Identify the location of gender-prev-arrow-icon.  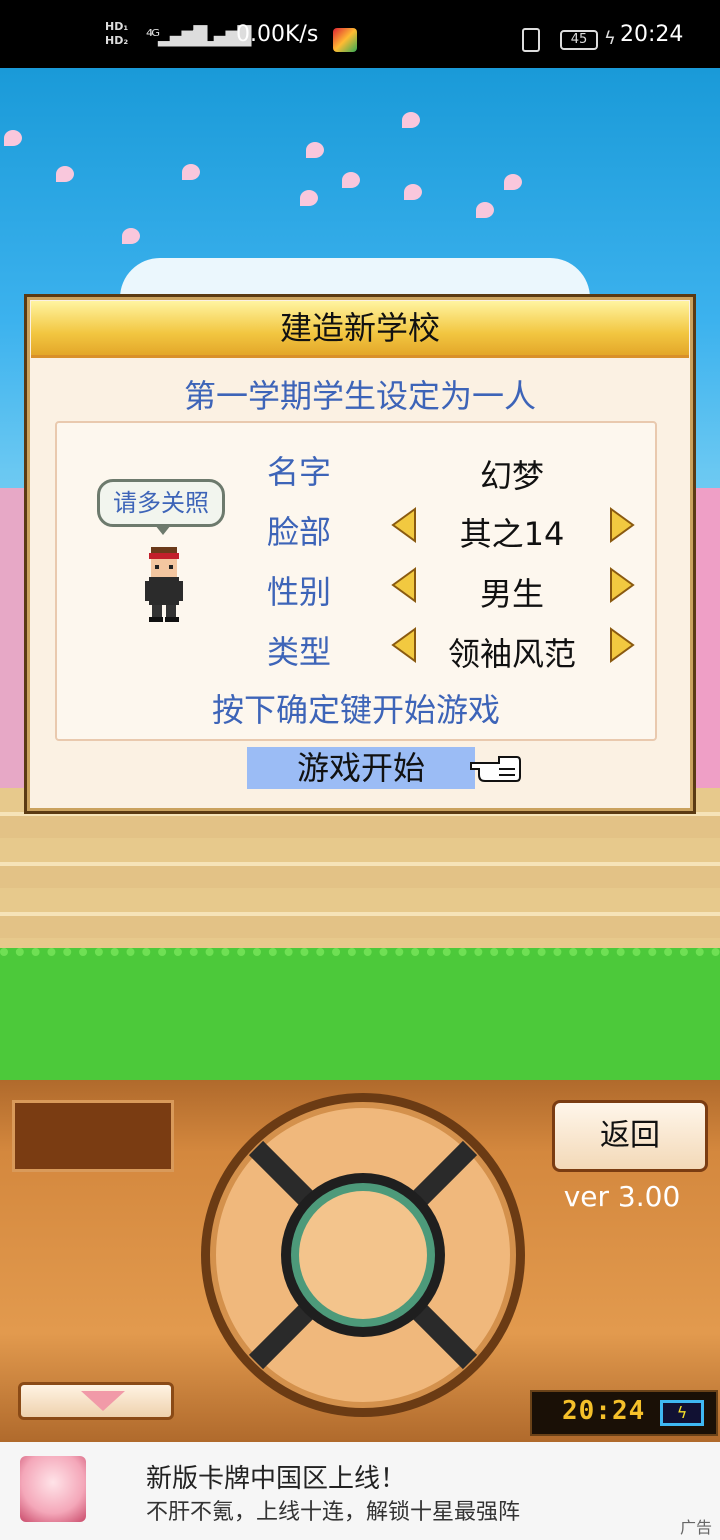
(404, 585).